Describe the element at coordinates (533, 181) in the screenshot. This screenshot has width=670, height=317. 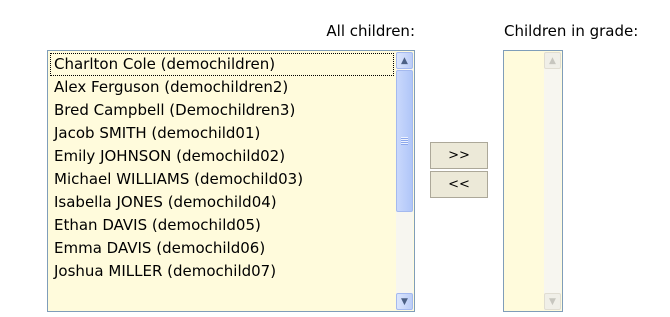
I see `children-in-grade-listbox: ▲ ▼` at that location.